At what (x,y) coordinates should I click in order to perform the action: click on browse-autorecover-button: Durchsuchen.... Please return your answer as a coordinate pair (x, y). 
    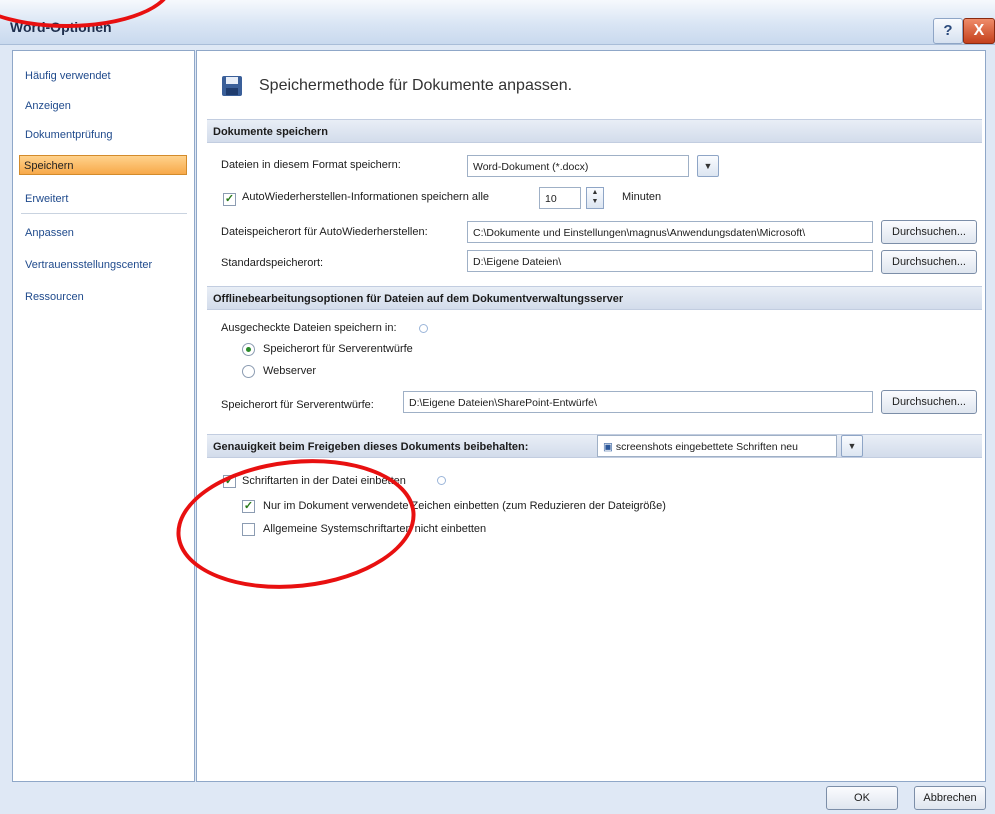
    Looking at the image, I should click on (929, 232).